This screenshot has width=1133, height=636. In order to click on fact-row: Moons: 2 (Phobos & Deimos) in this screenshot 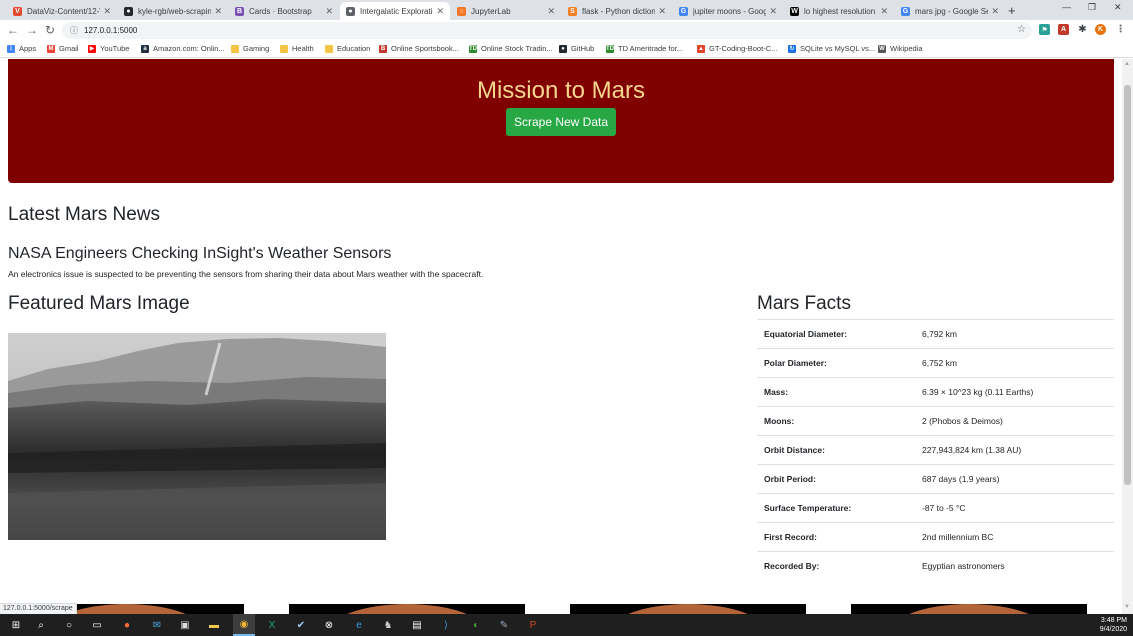, I will do `click(935, 421)`.